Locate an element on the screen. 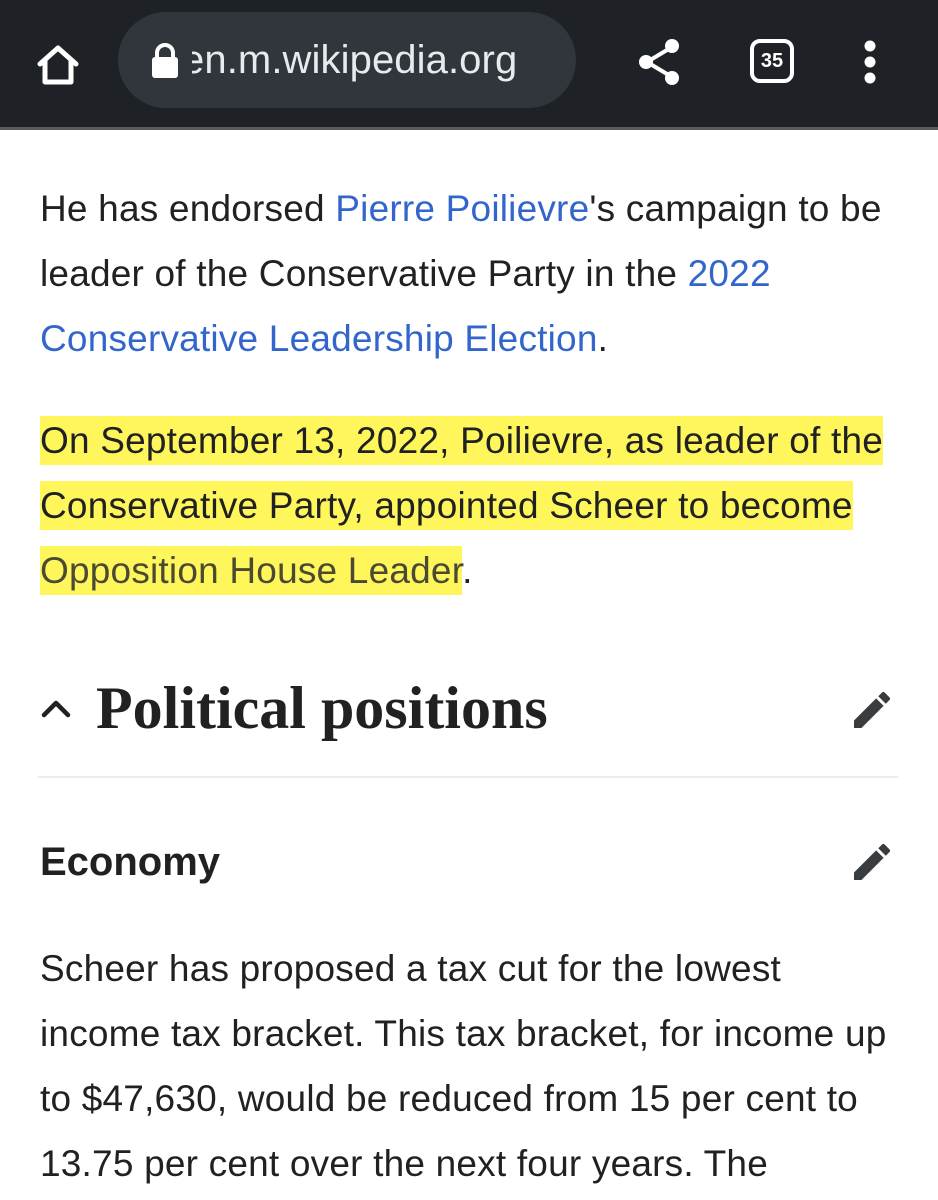 The height and width of the screenshot is (1200, 938). toolbar-divider is located at coordinates (469, 128).